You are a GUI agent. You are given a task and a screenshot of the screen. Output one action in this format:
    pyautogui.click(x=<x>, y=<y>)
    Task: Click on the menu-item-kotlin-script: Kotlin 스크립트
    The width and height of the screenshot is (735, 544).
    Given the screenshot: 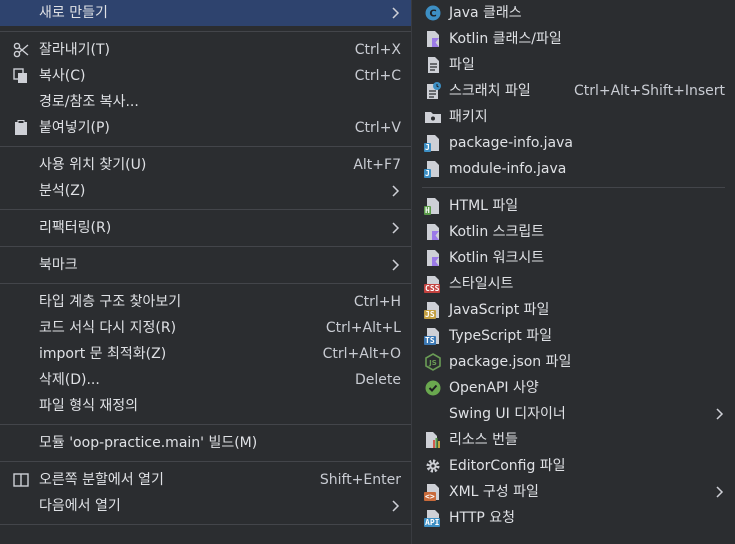 What is the action you would take?
    pyautogui.click(x=573, y=232)
    